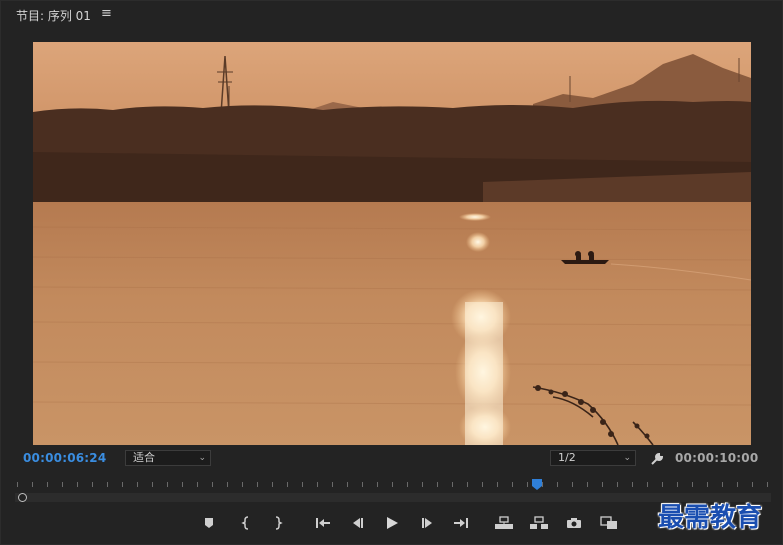 This screenshot has width=783, height=545. I want to click on mark-in-button, so click(246, 523).